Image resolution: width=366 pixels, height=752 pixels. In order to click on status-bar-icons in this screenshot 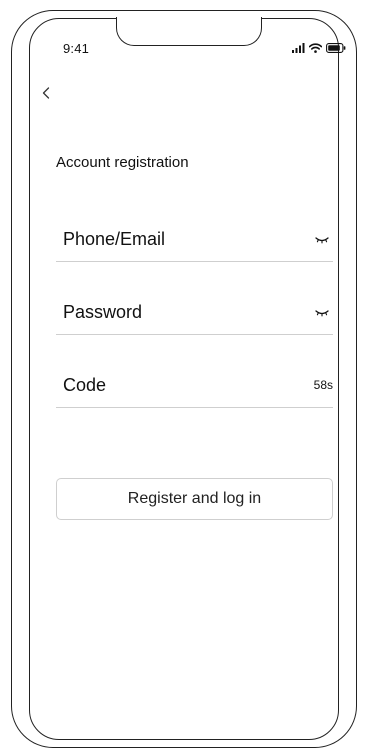, I will do `click(319, 48)`.